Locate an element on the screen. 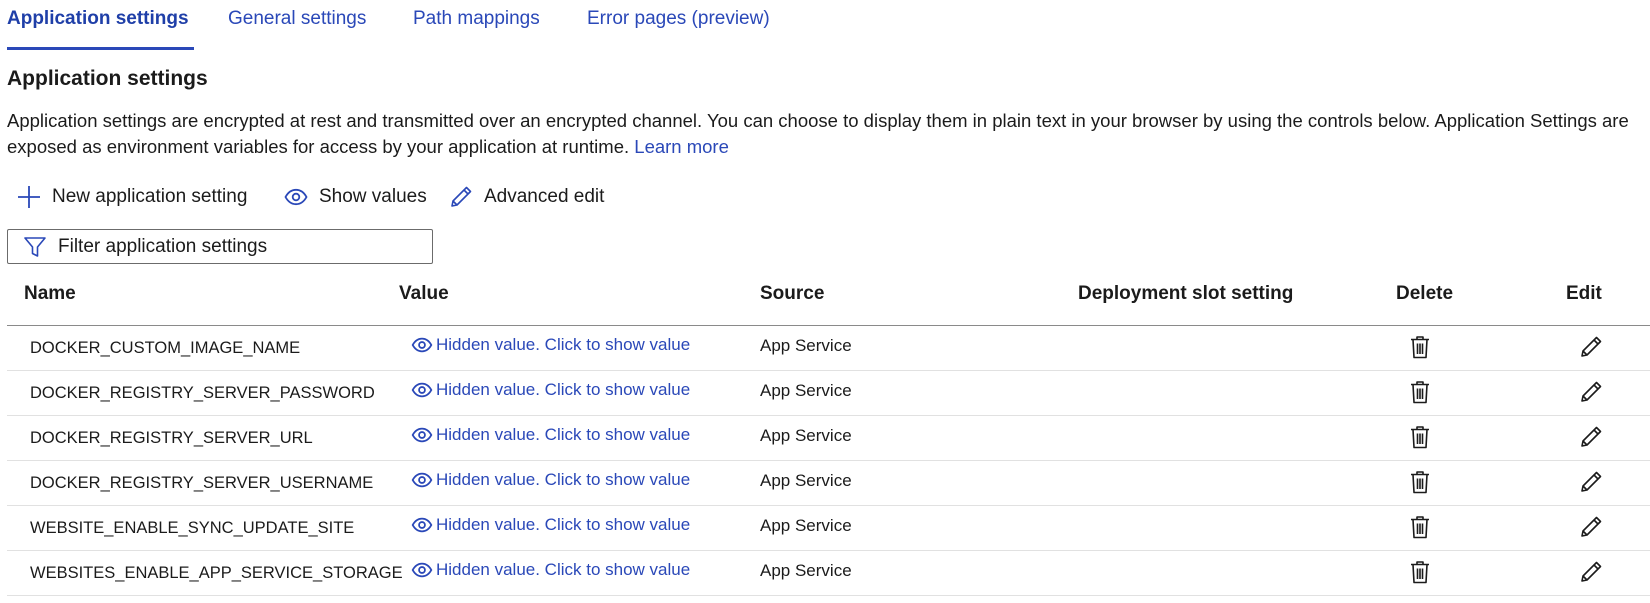 The image size is (1650, 603). setting-name: WEBSITES_ENABLE_APP_SERVICE_STORAGE is located at coordinates (216, 573).